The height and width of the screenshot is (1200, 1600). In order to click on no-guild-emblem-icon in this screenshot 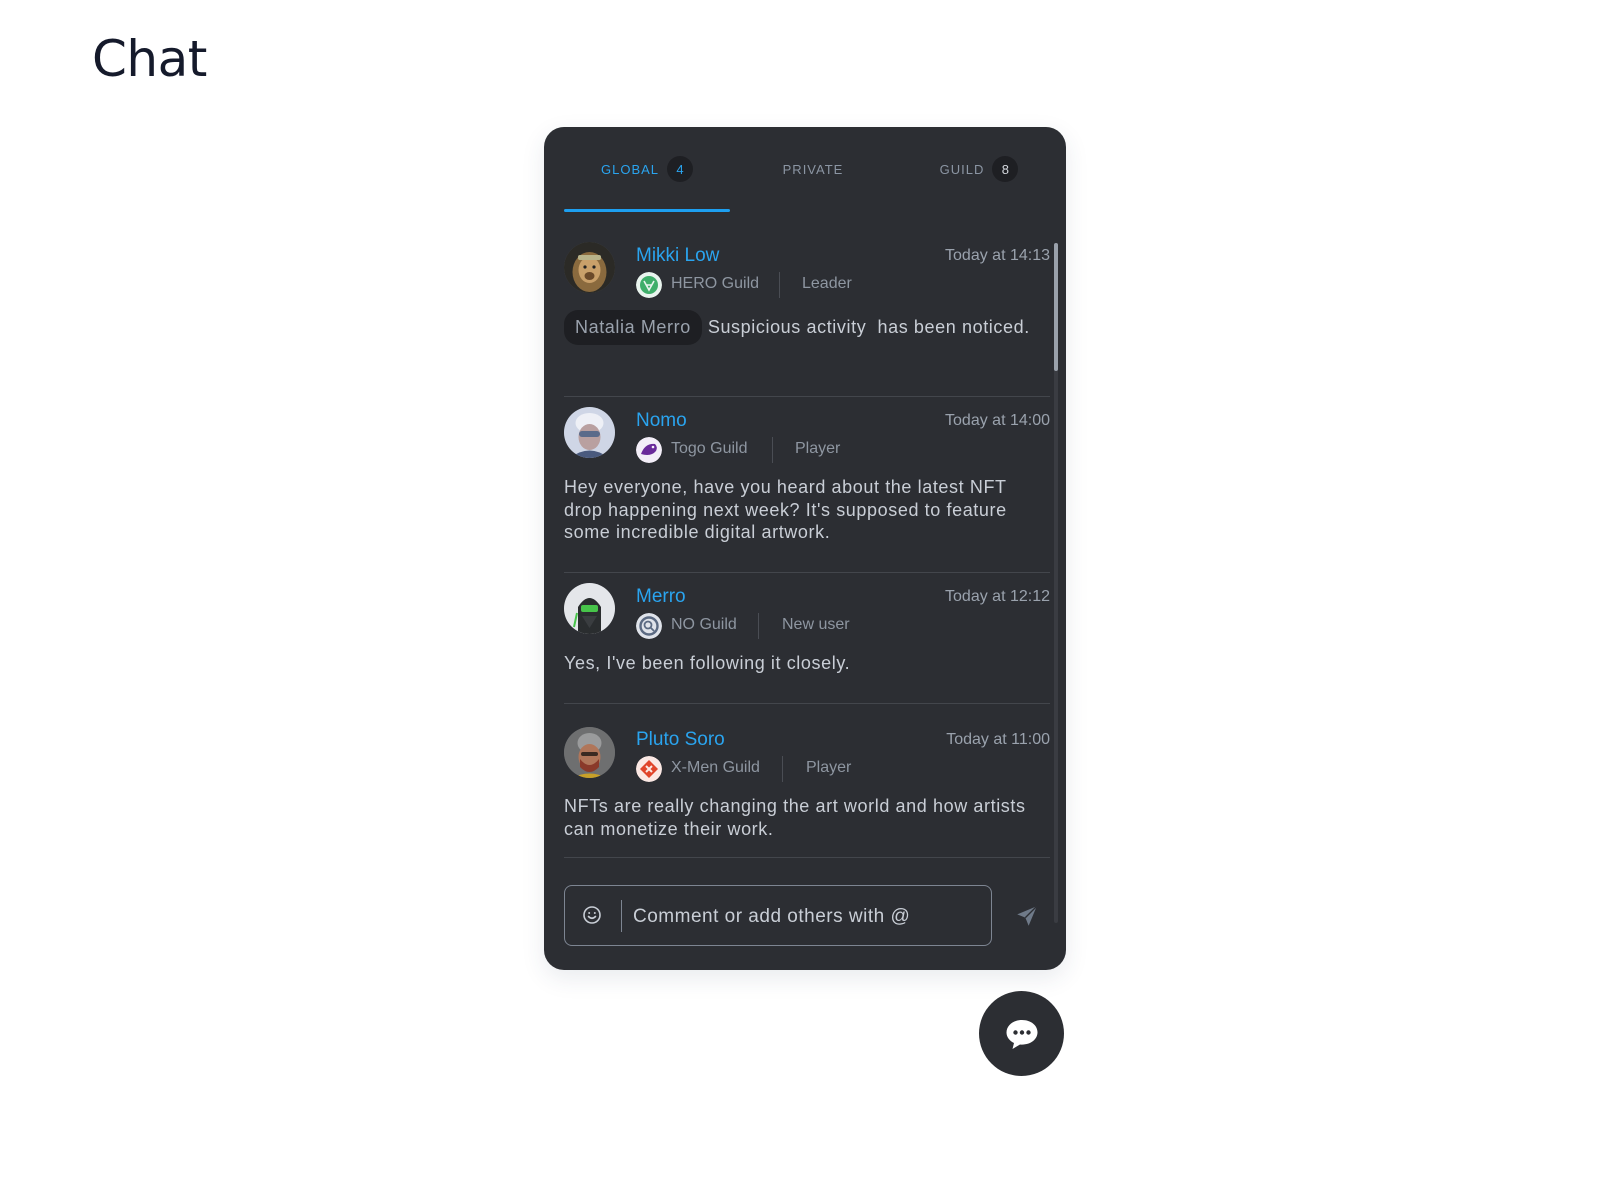, I will do `click(649, 626)`.